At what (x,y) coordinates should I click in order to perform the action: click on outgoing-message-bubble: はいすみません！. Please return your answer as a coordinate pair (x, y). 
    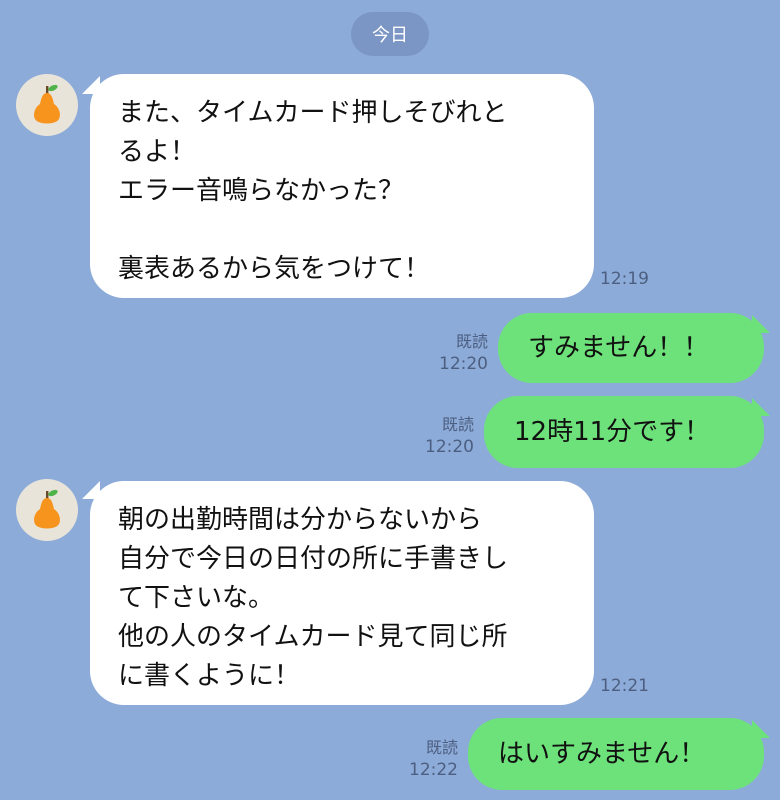
    Looking at the image, I should click on (616, 754).